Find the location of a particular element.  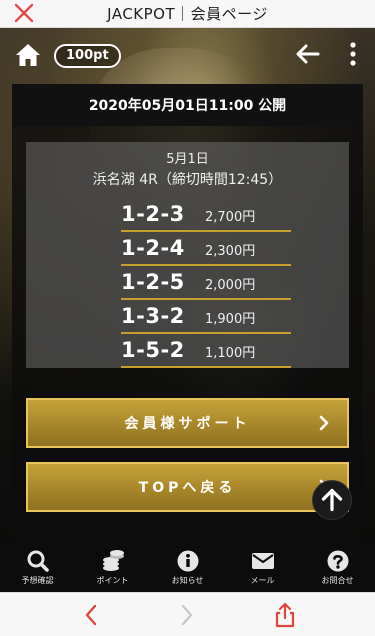

scroll-to-top-button is located at coordinates (332, 500).